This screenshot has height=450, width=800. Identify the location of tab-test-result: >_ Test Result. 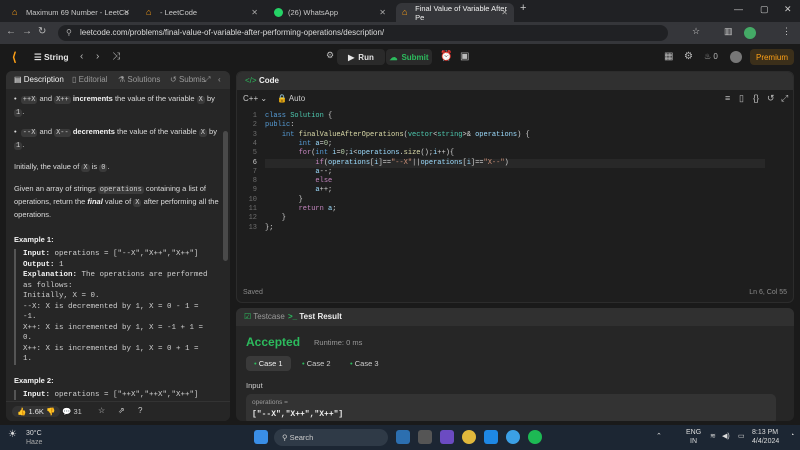
(315, 316).